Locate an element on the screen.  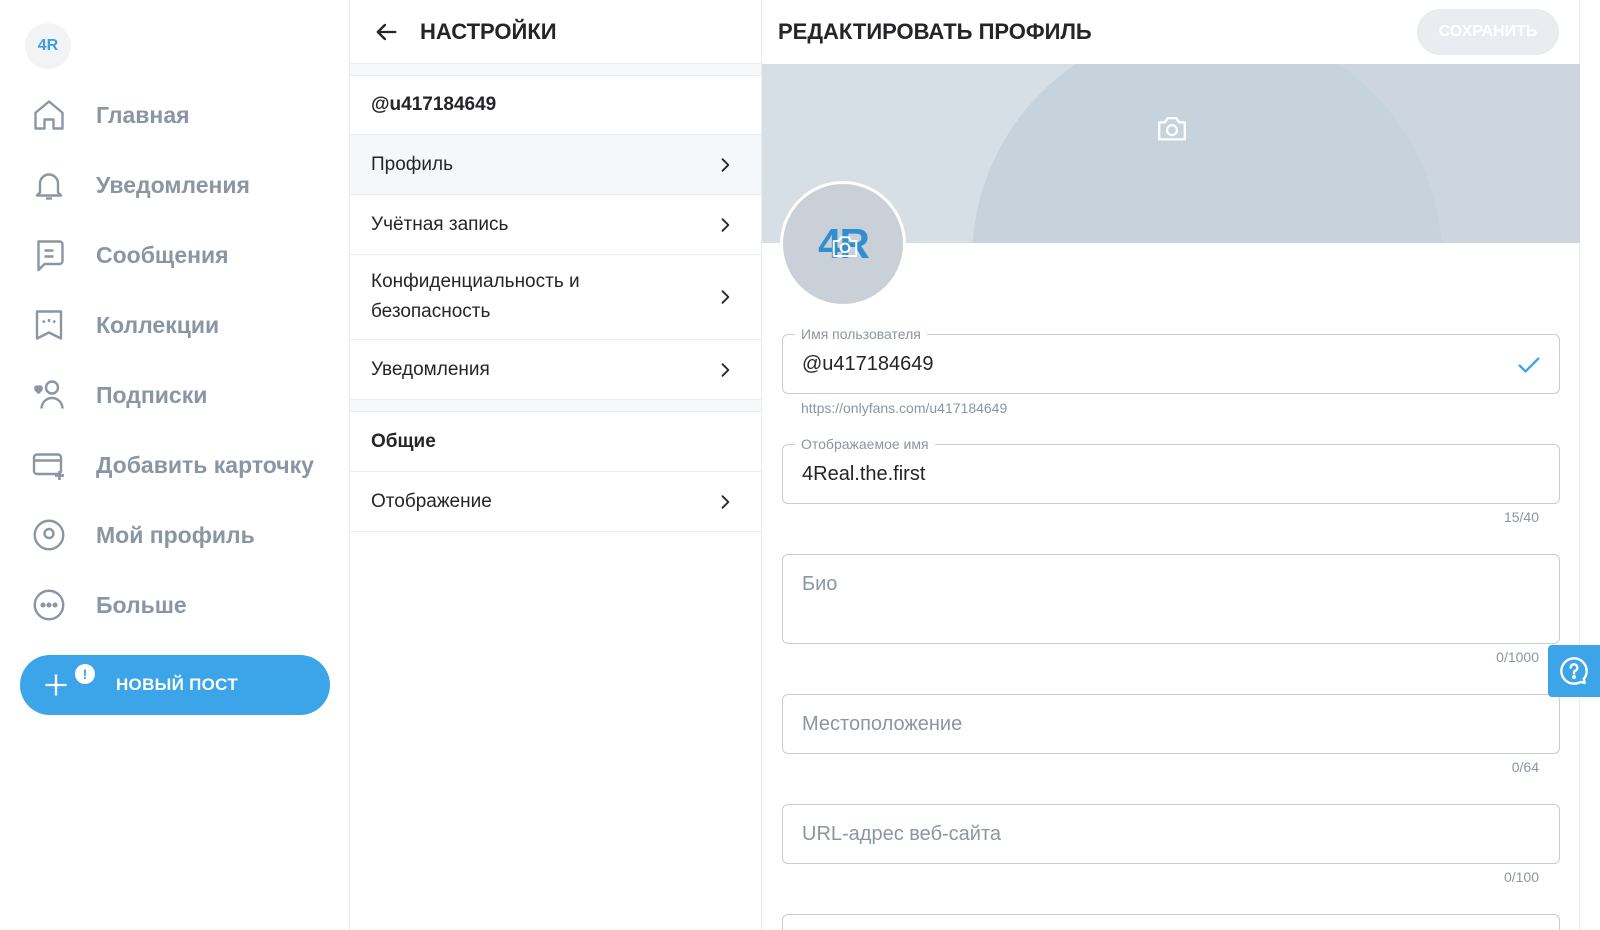
more-icon is located at coordinates (49, 605).